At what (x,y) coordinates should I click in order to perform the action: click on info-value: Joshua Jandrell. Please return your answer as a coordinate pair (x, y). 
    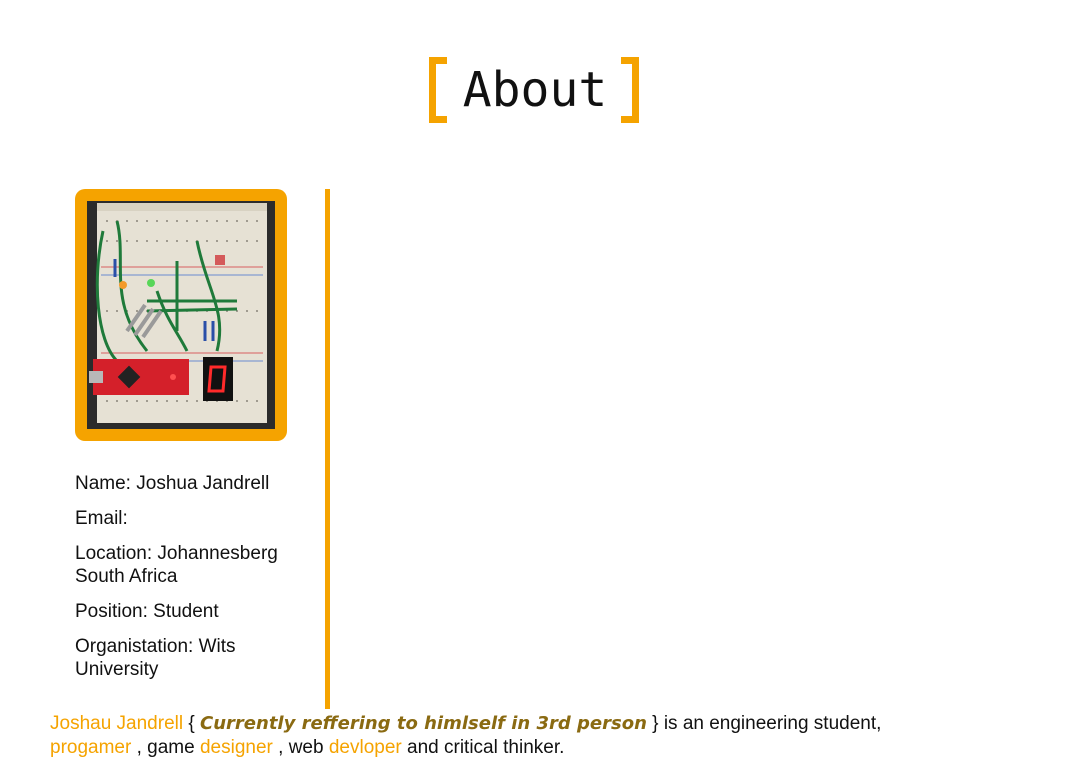
    Looking at the image, I should click on (203, 483).